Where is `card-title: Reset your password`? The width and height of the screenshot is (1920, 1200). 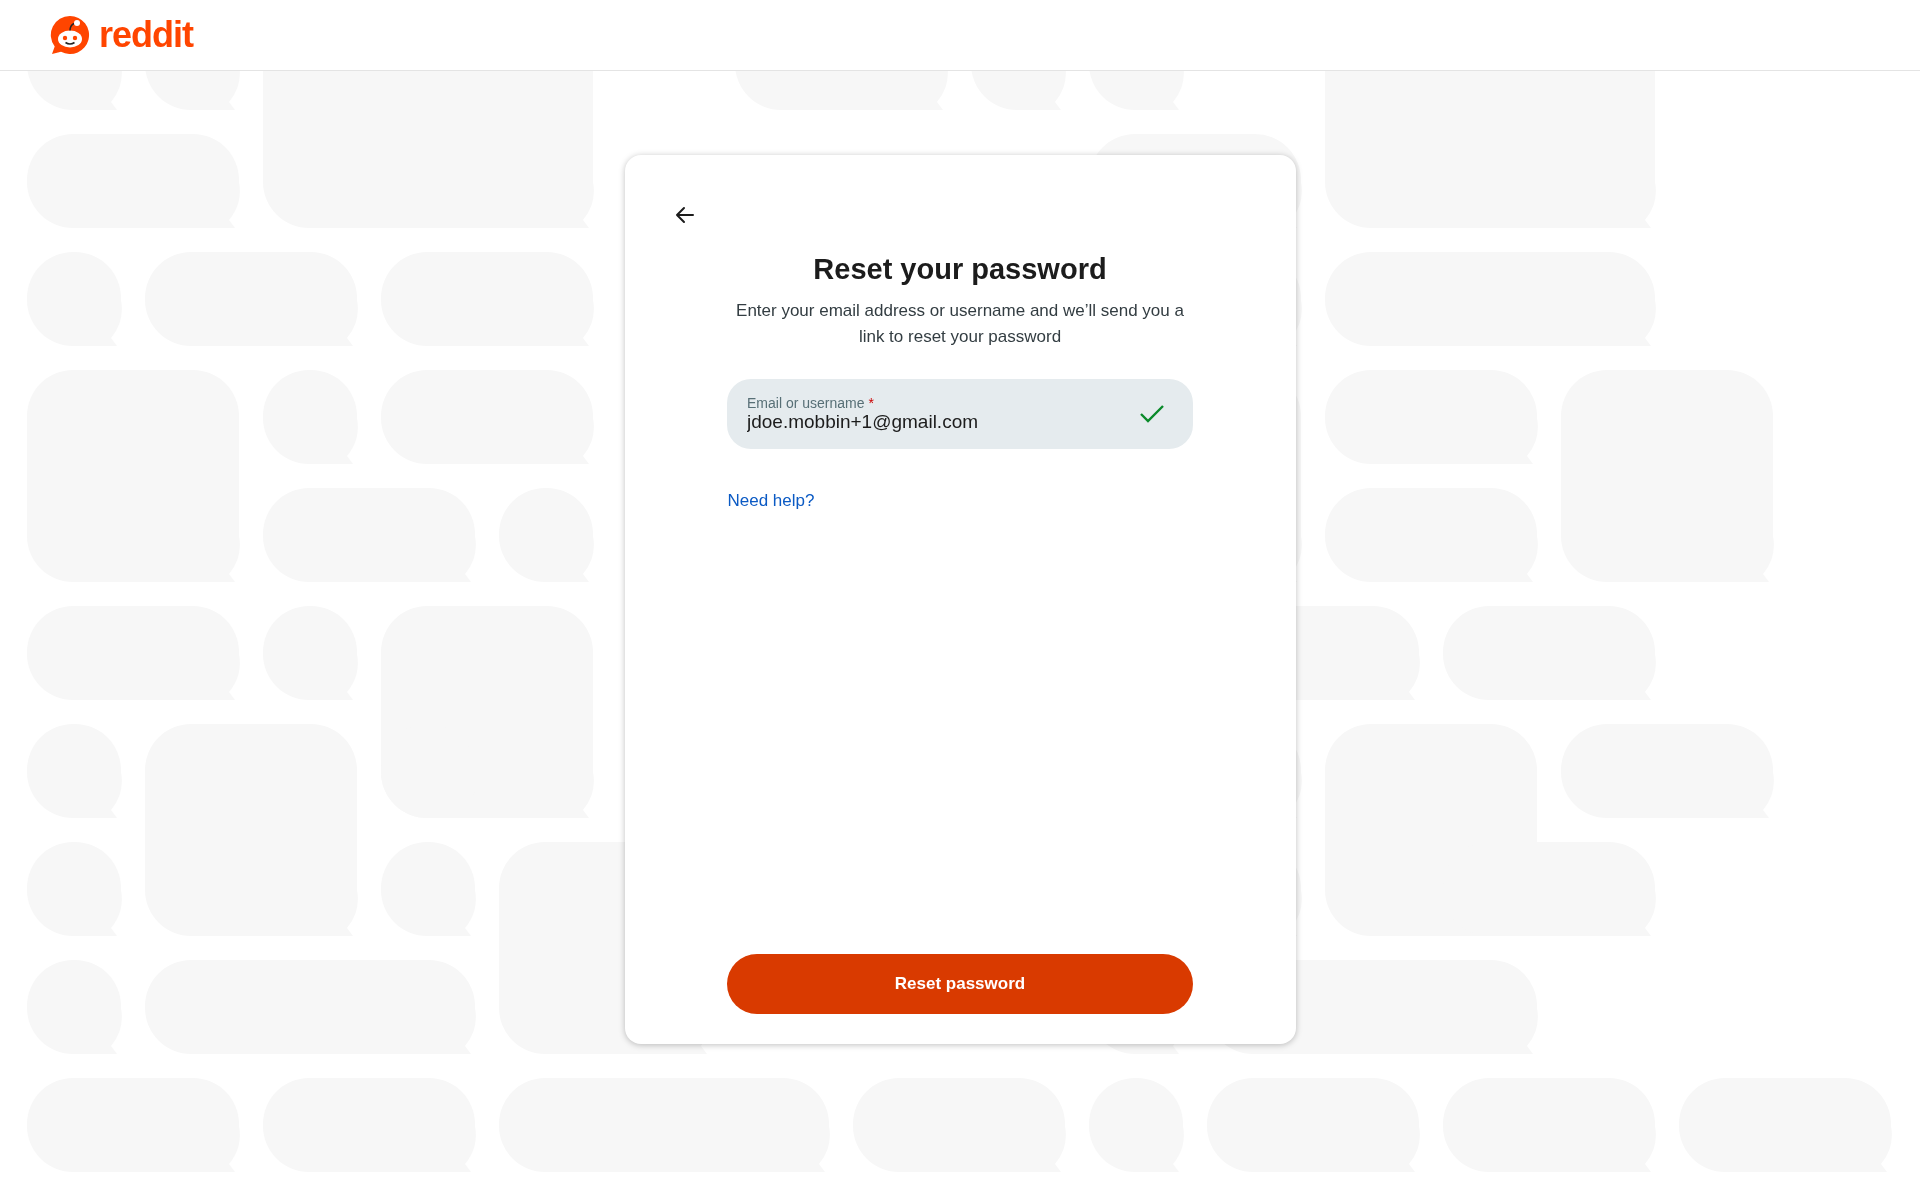 card-title: Reset your password is located at coordinates (960, 269).